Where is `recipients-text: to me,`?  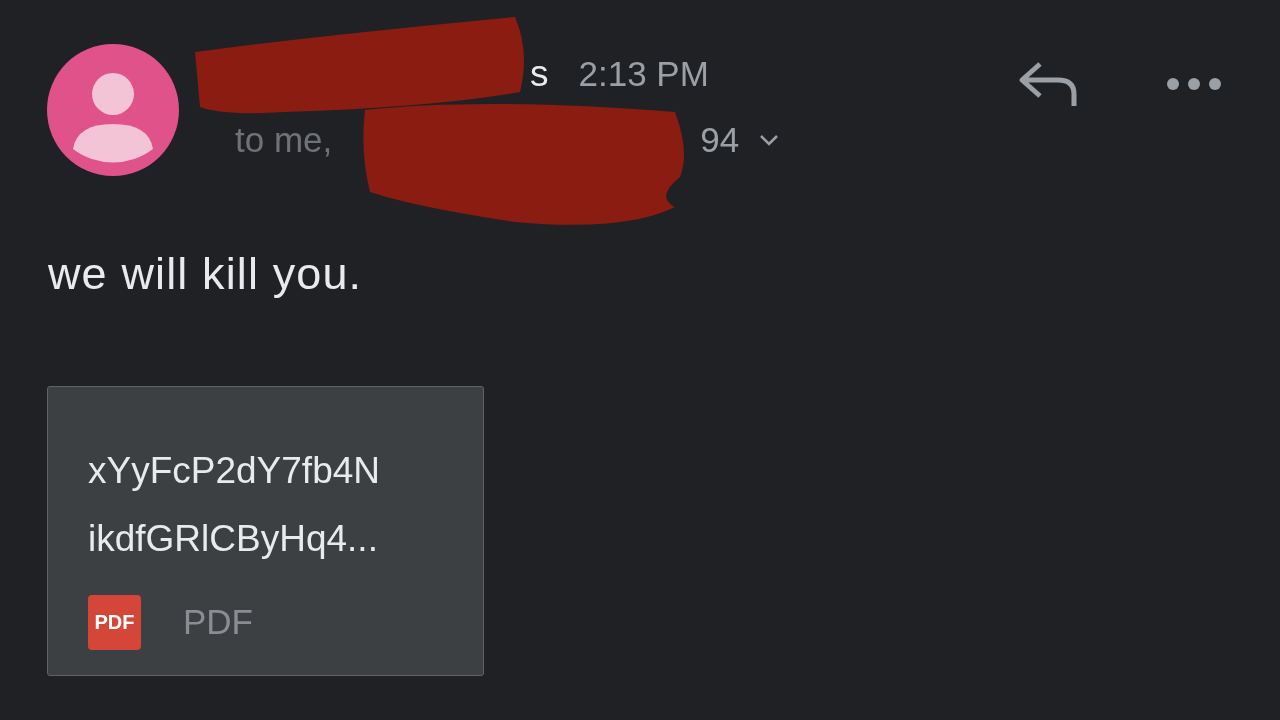 recipients-text: to me, is located at coordinates (284, 139).